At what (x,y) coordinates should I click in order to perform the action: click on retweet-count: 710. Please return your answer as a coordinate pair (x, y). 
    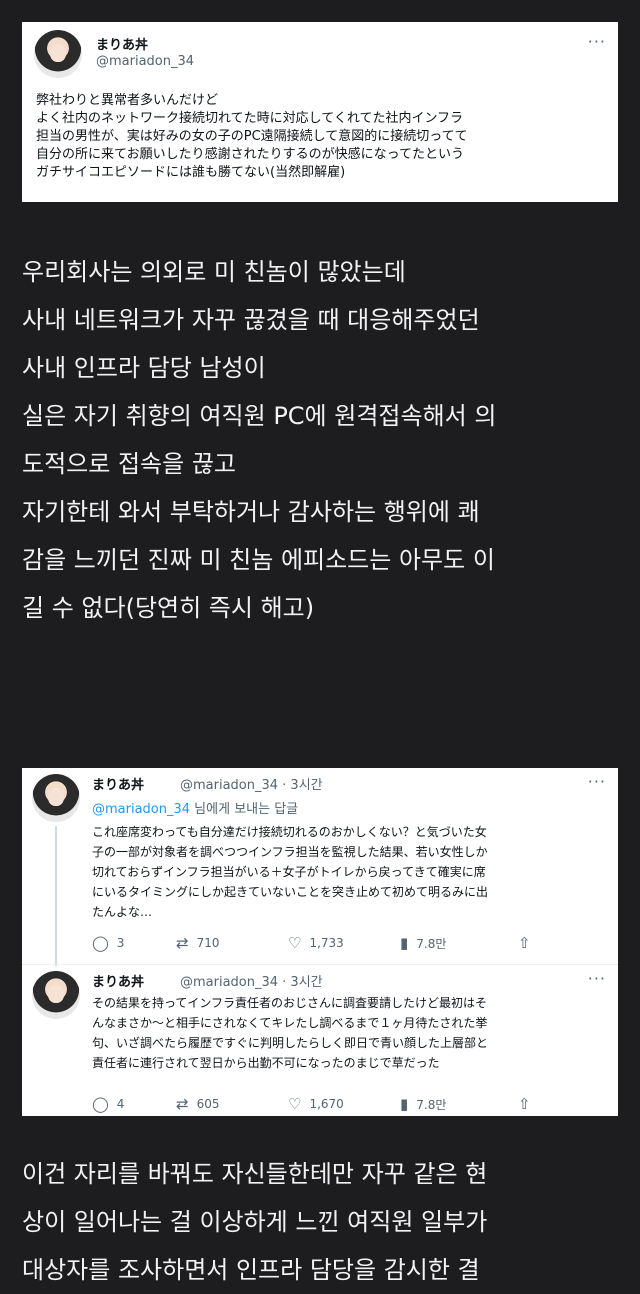
    Looking at the image, I should click on (208, 943).